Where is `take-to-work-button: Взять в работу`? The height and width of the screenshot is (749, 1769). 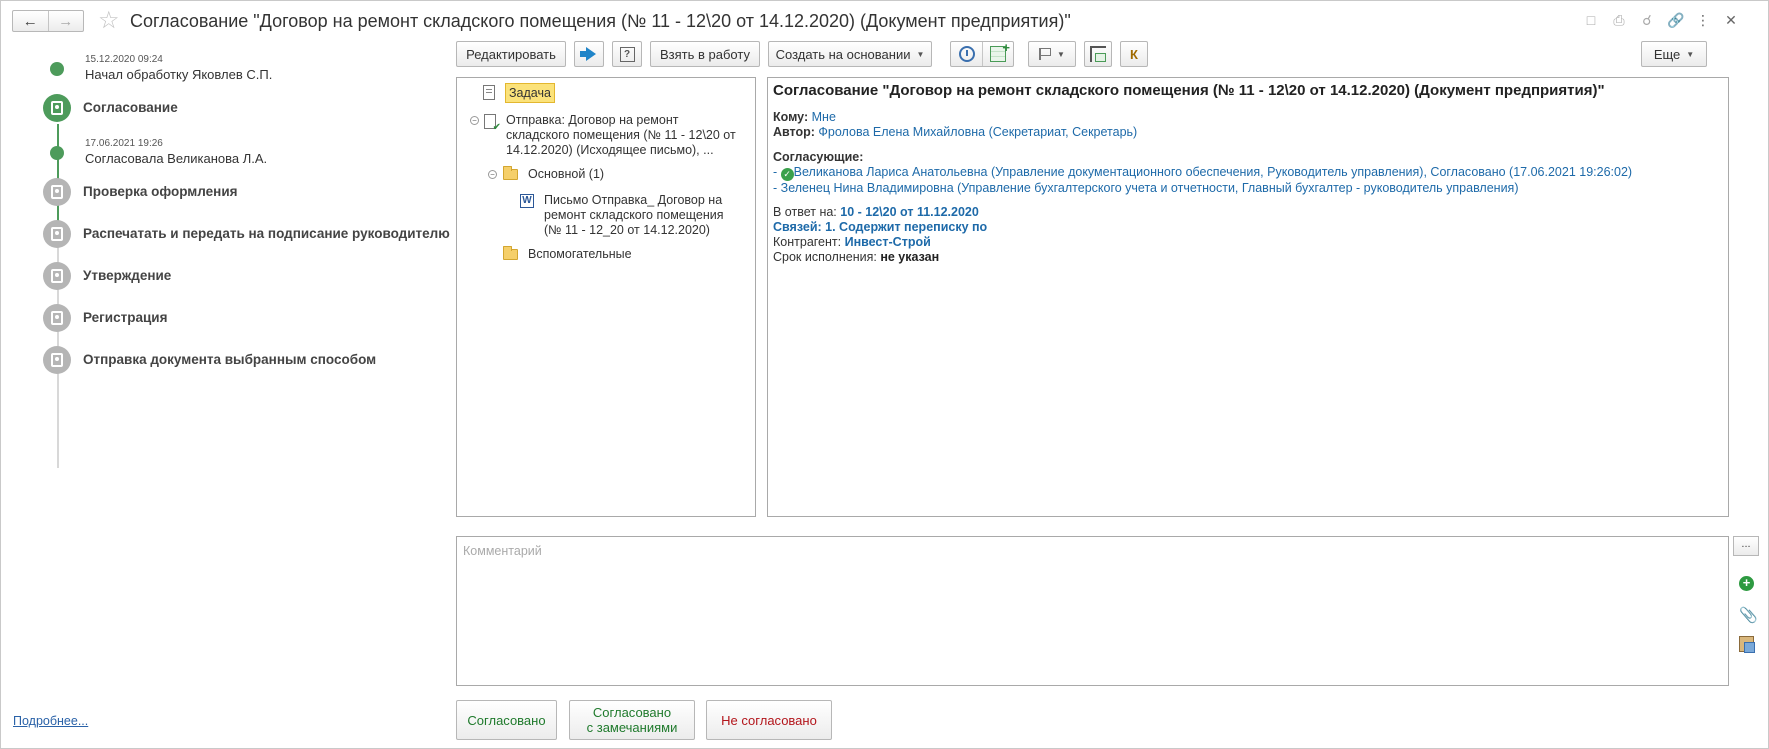 take-to-work-button: Взять в работу is located at coordinates (705, 54).